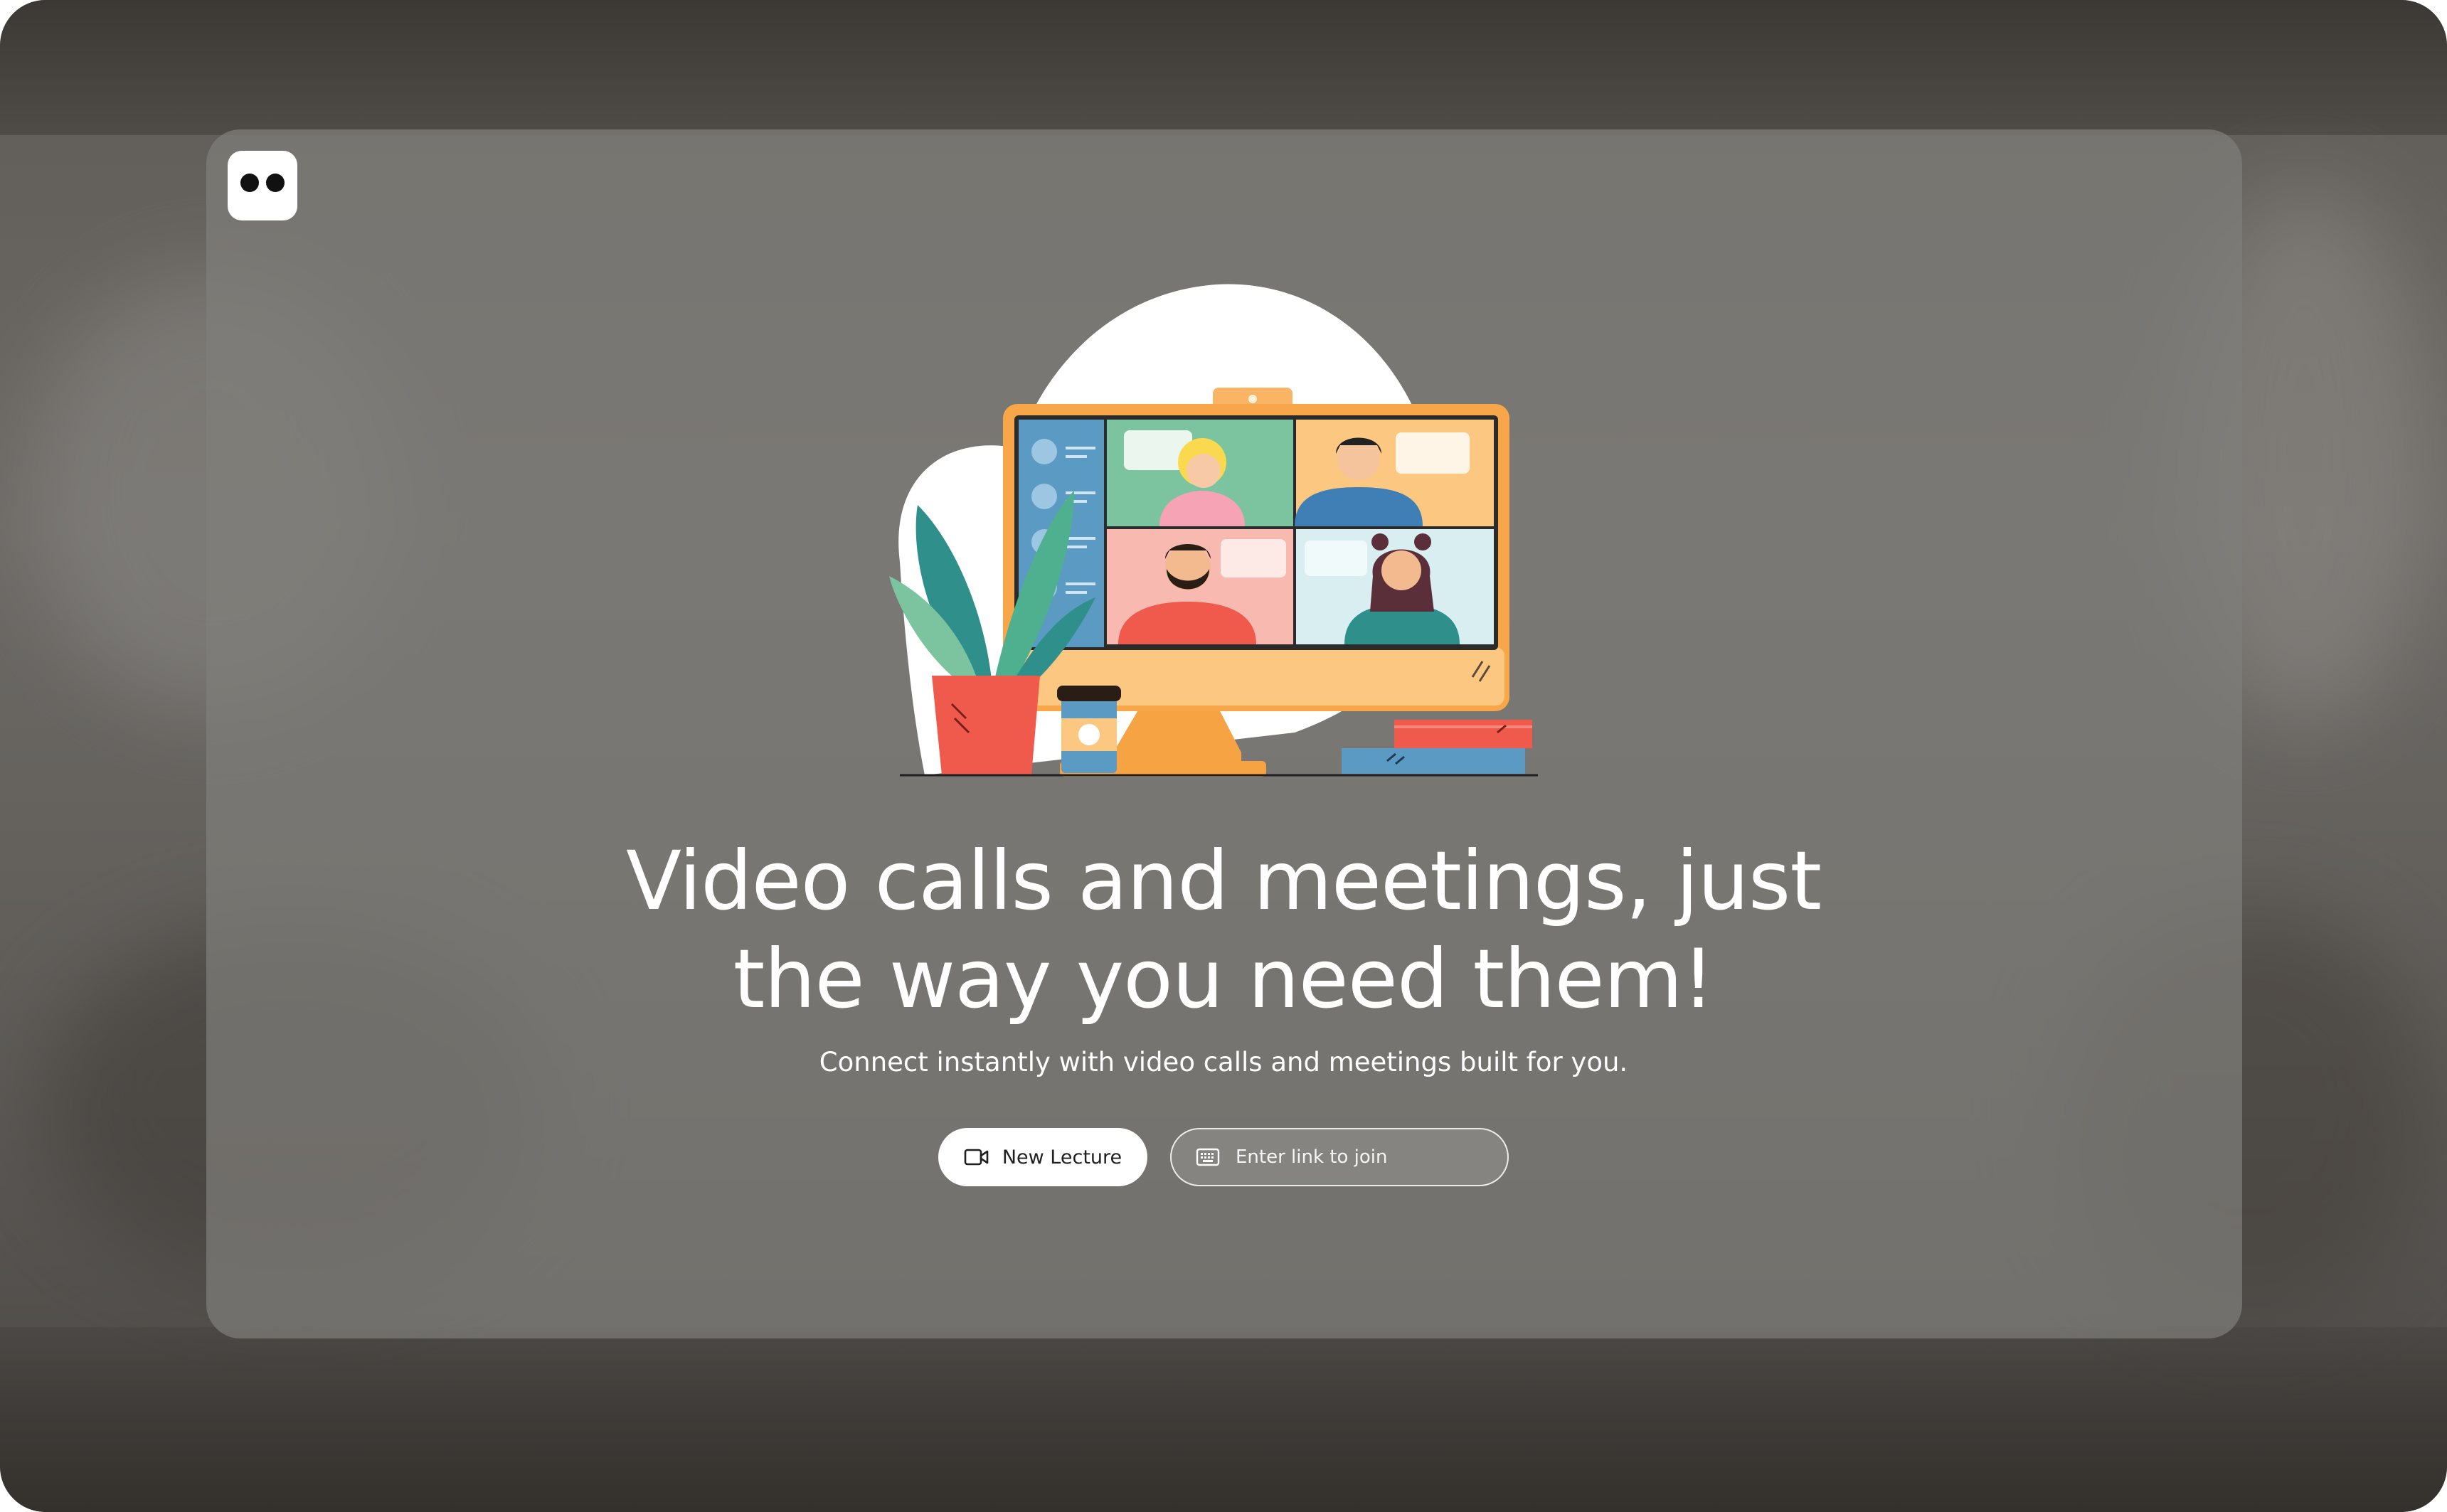 Image resolution: width=2447 pixels, height=1512 pixels. Describe the element at coordinates (1363, 1157) in the screenshot. I see `join-link-input` at that location.